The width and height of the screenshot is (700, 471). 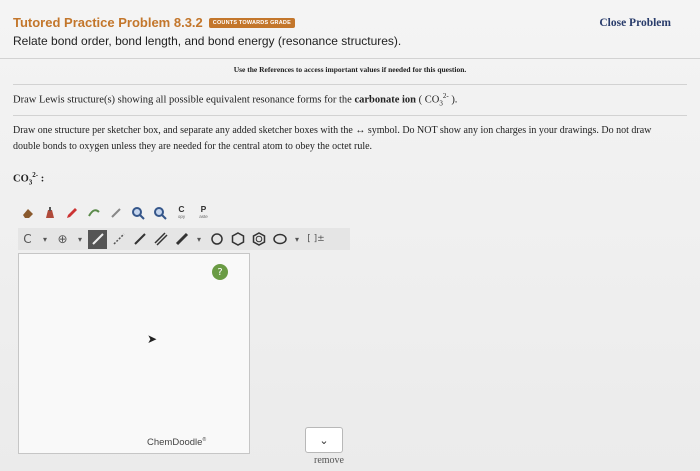 What do you see at coordinates (62, 239) in the screenshot?
I see `plus-circle-icon: ⊕` at bounding box center [62, 239].